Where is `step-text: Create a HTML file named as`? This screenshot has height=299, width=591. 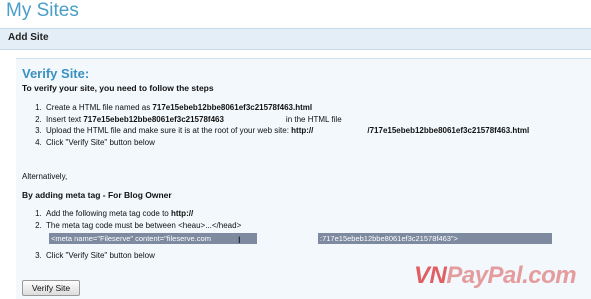
step-text: Create a HTML file named as is located at coordinates (99, 107).